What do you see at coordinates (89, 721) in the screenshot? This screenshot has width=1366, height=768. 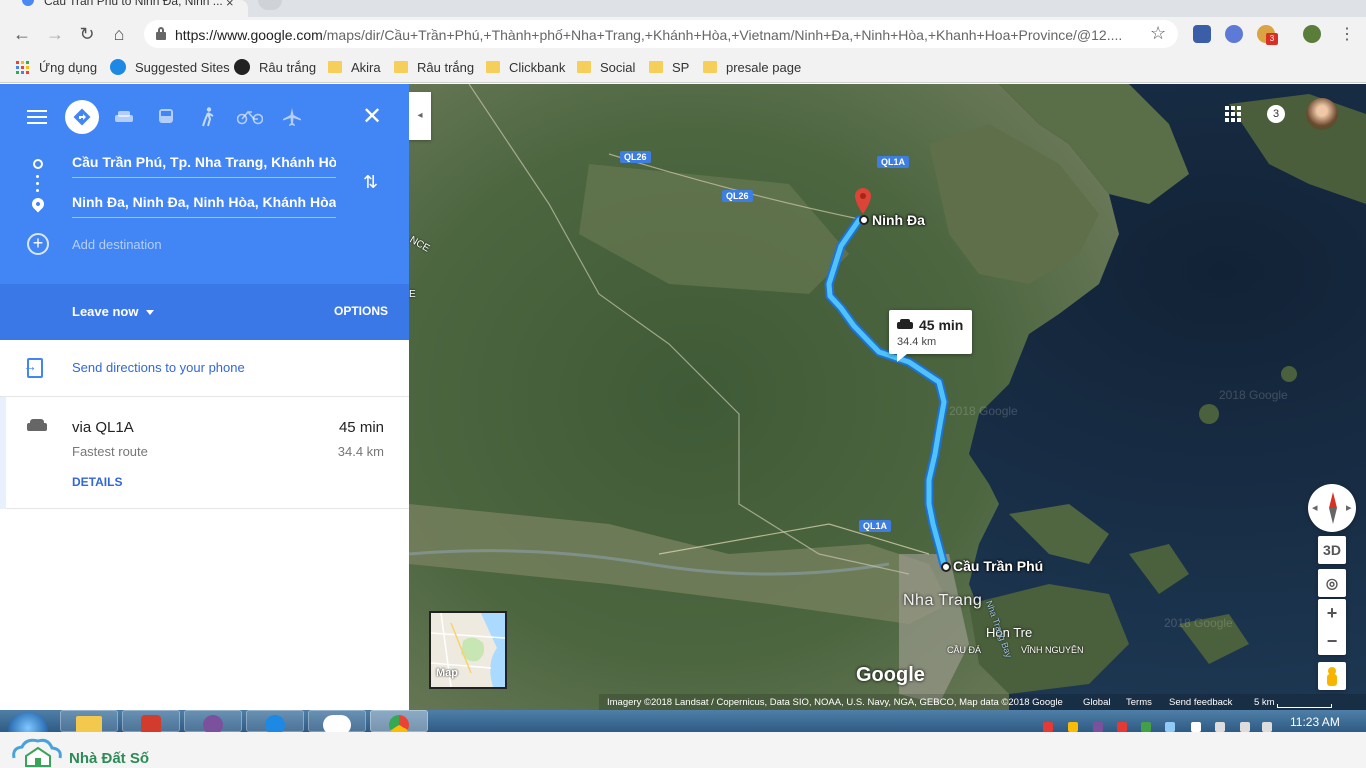 I see `file-explorer-icon` at bounding box center [89, 721].